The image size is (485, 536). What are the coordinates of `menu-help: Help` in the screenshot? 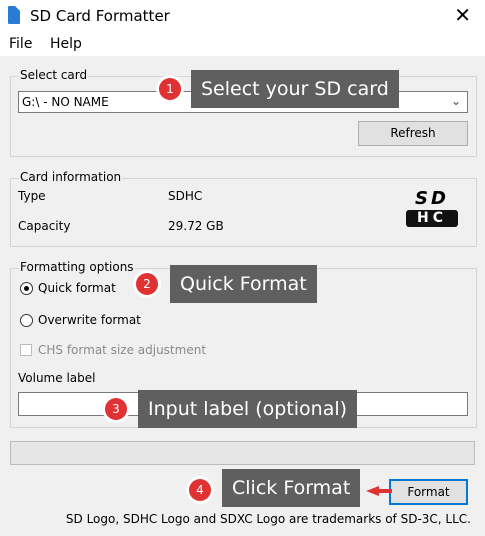 It's located at (66, 44).